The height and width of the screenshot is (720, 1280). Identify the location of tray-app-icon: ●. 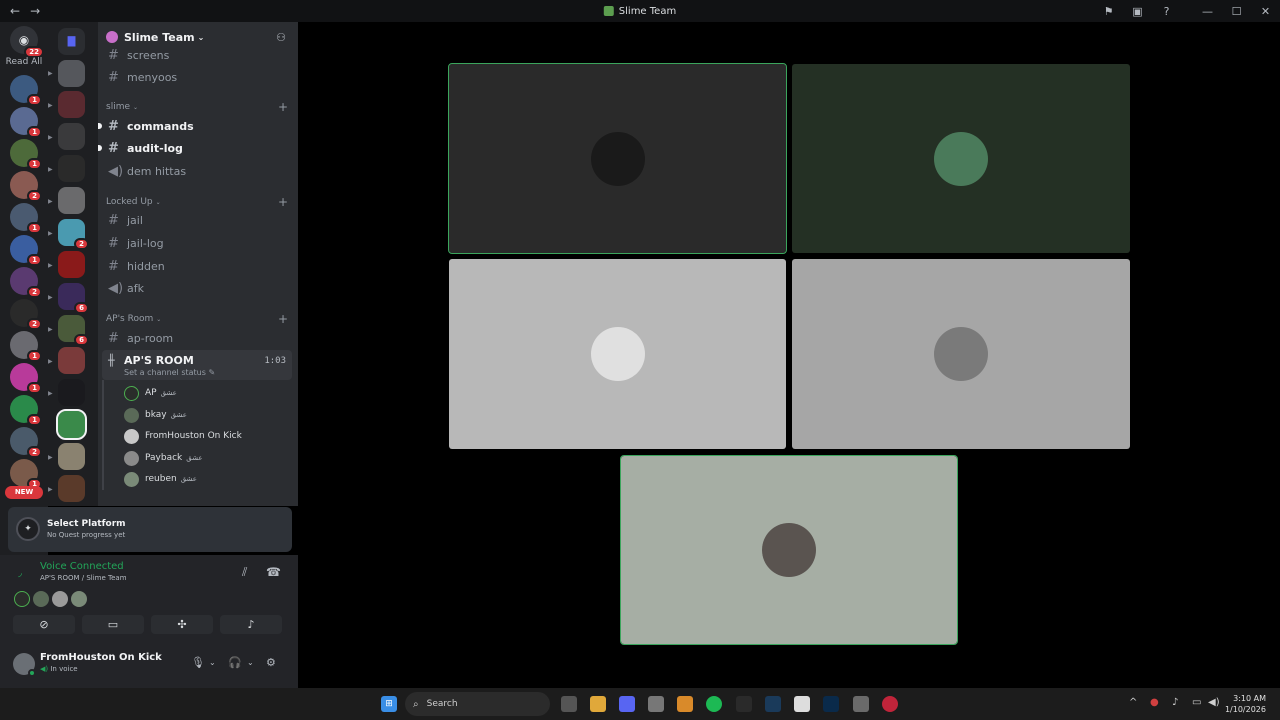
(1154, 702).